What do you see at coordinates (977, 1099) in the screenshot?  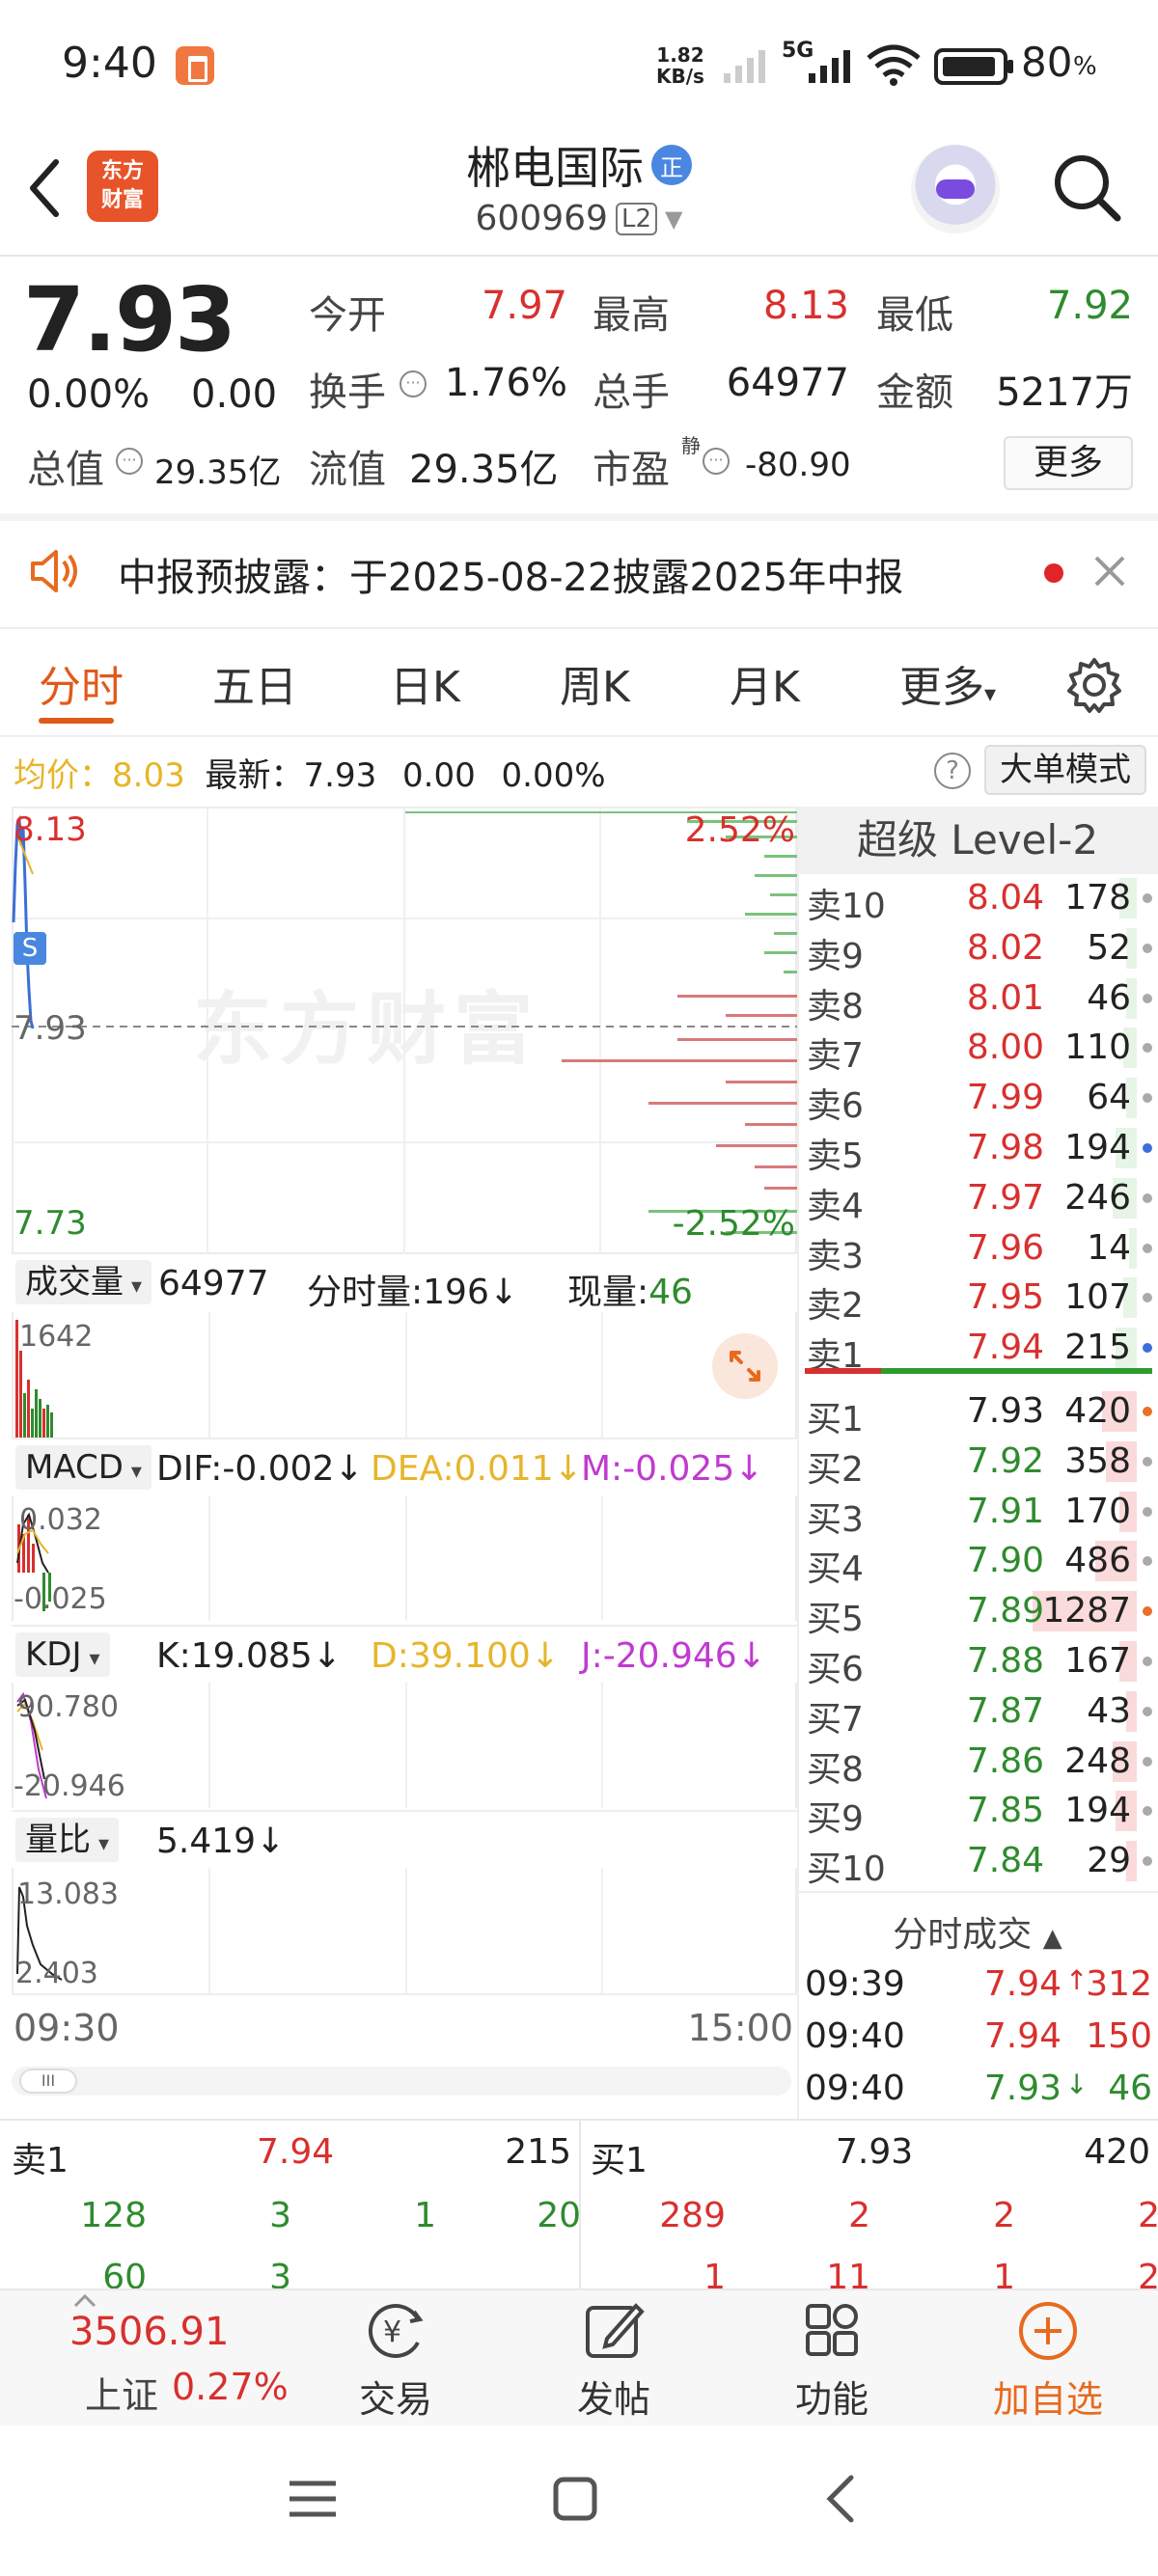 I see `sell-level-5: 卖6 7.99 64` at bounding box center [977, 1099].